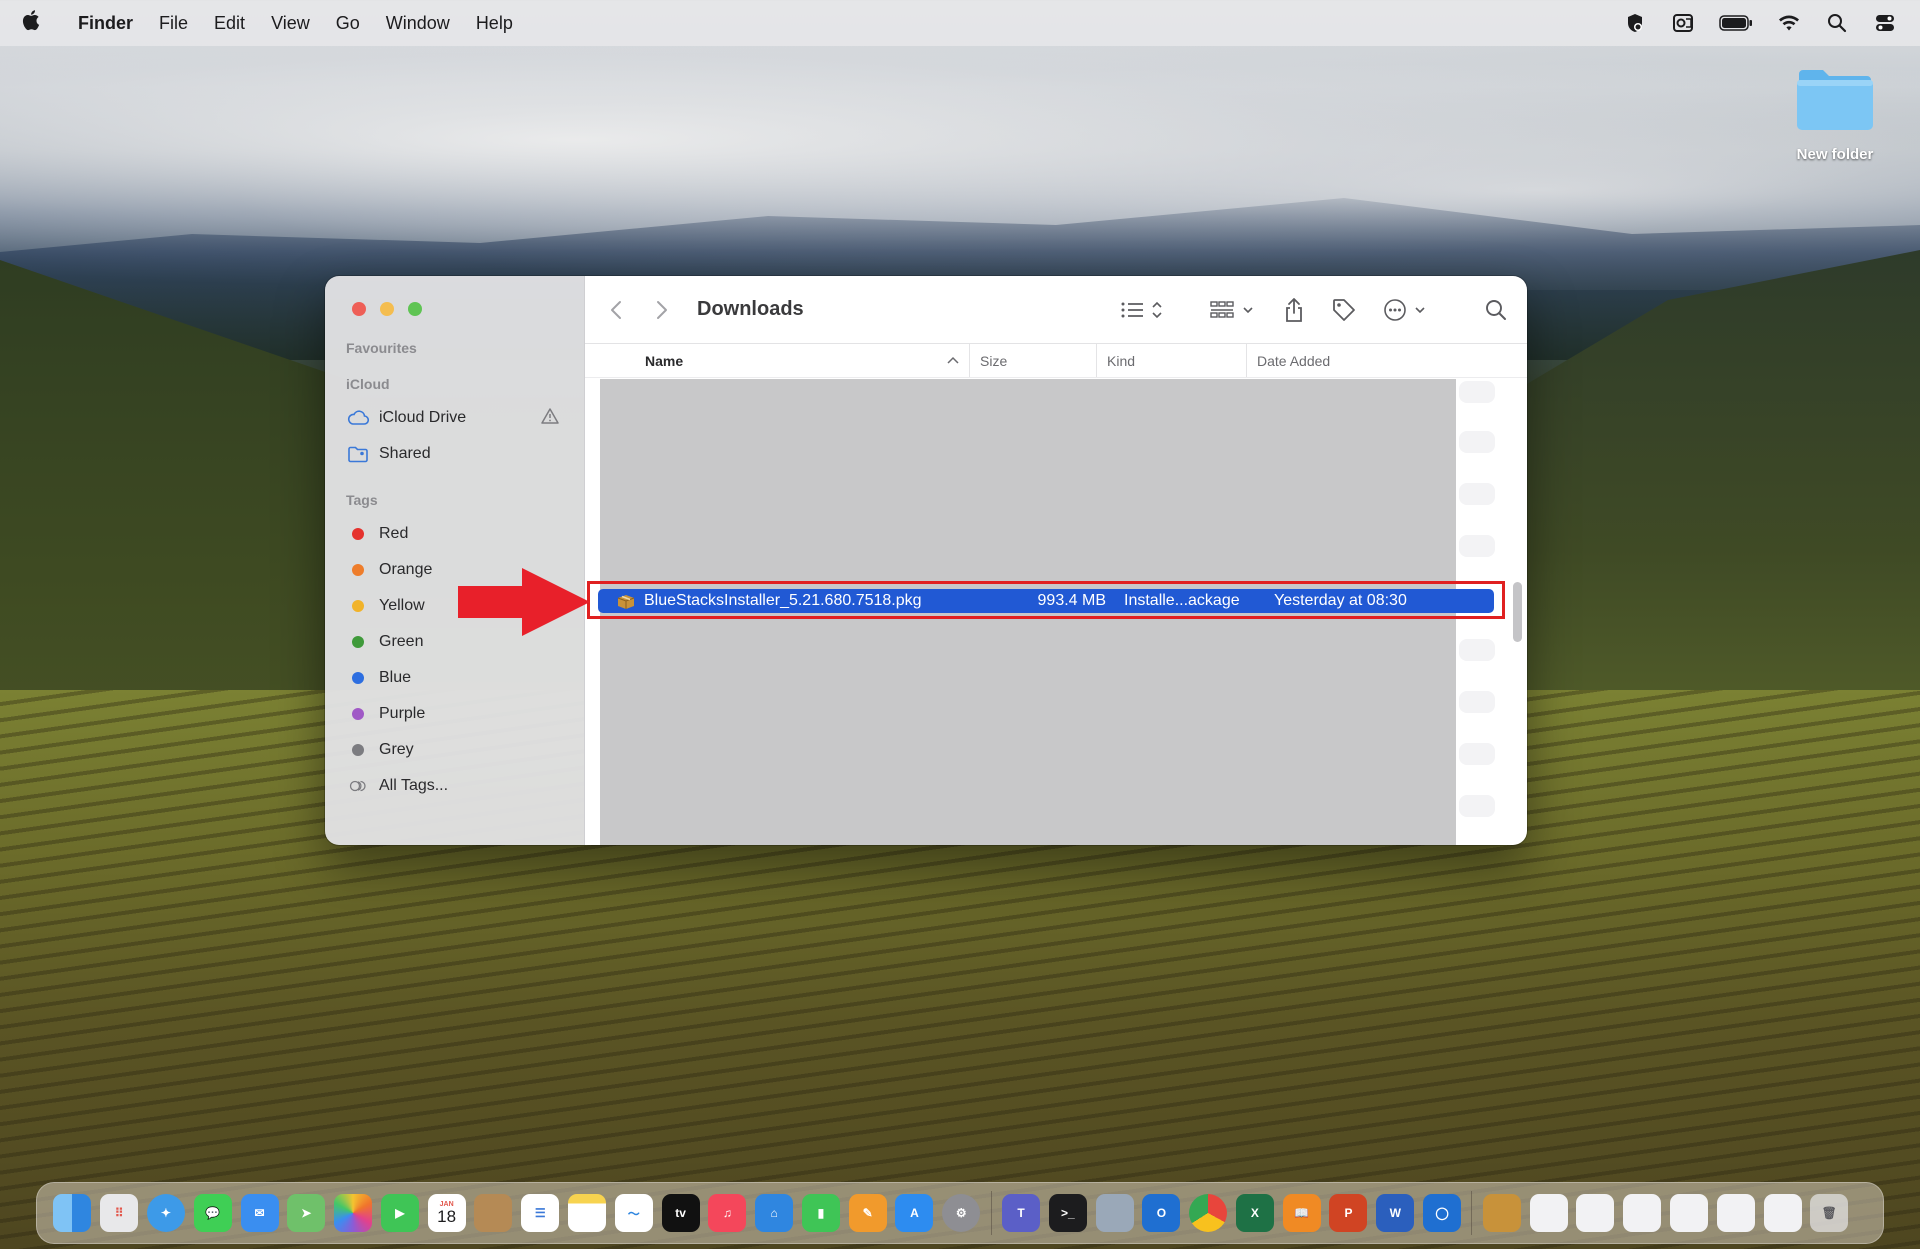 This screenshot has width=1920, height=1249. Describe the element at coordinates (662, 310) in the screenshot. I see `forward-button` at that location.